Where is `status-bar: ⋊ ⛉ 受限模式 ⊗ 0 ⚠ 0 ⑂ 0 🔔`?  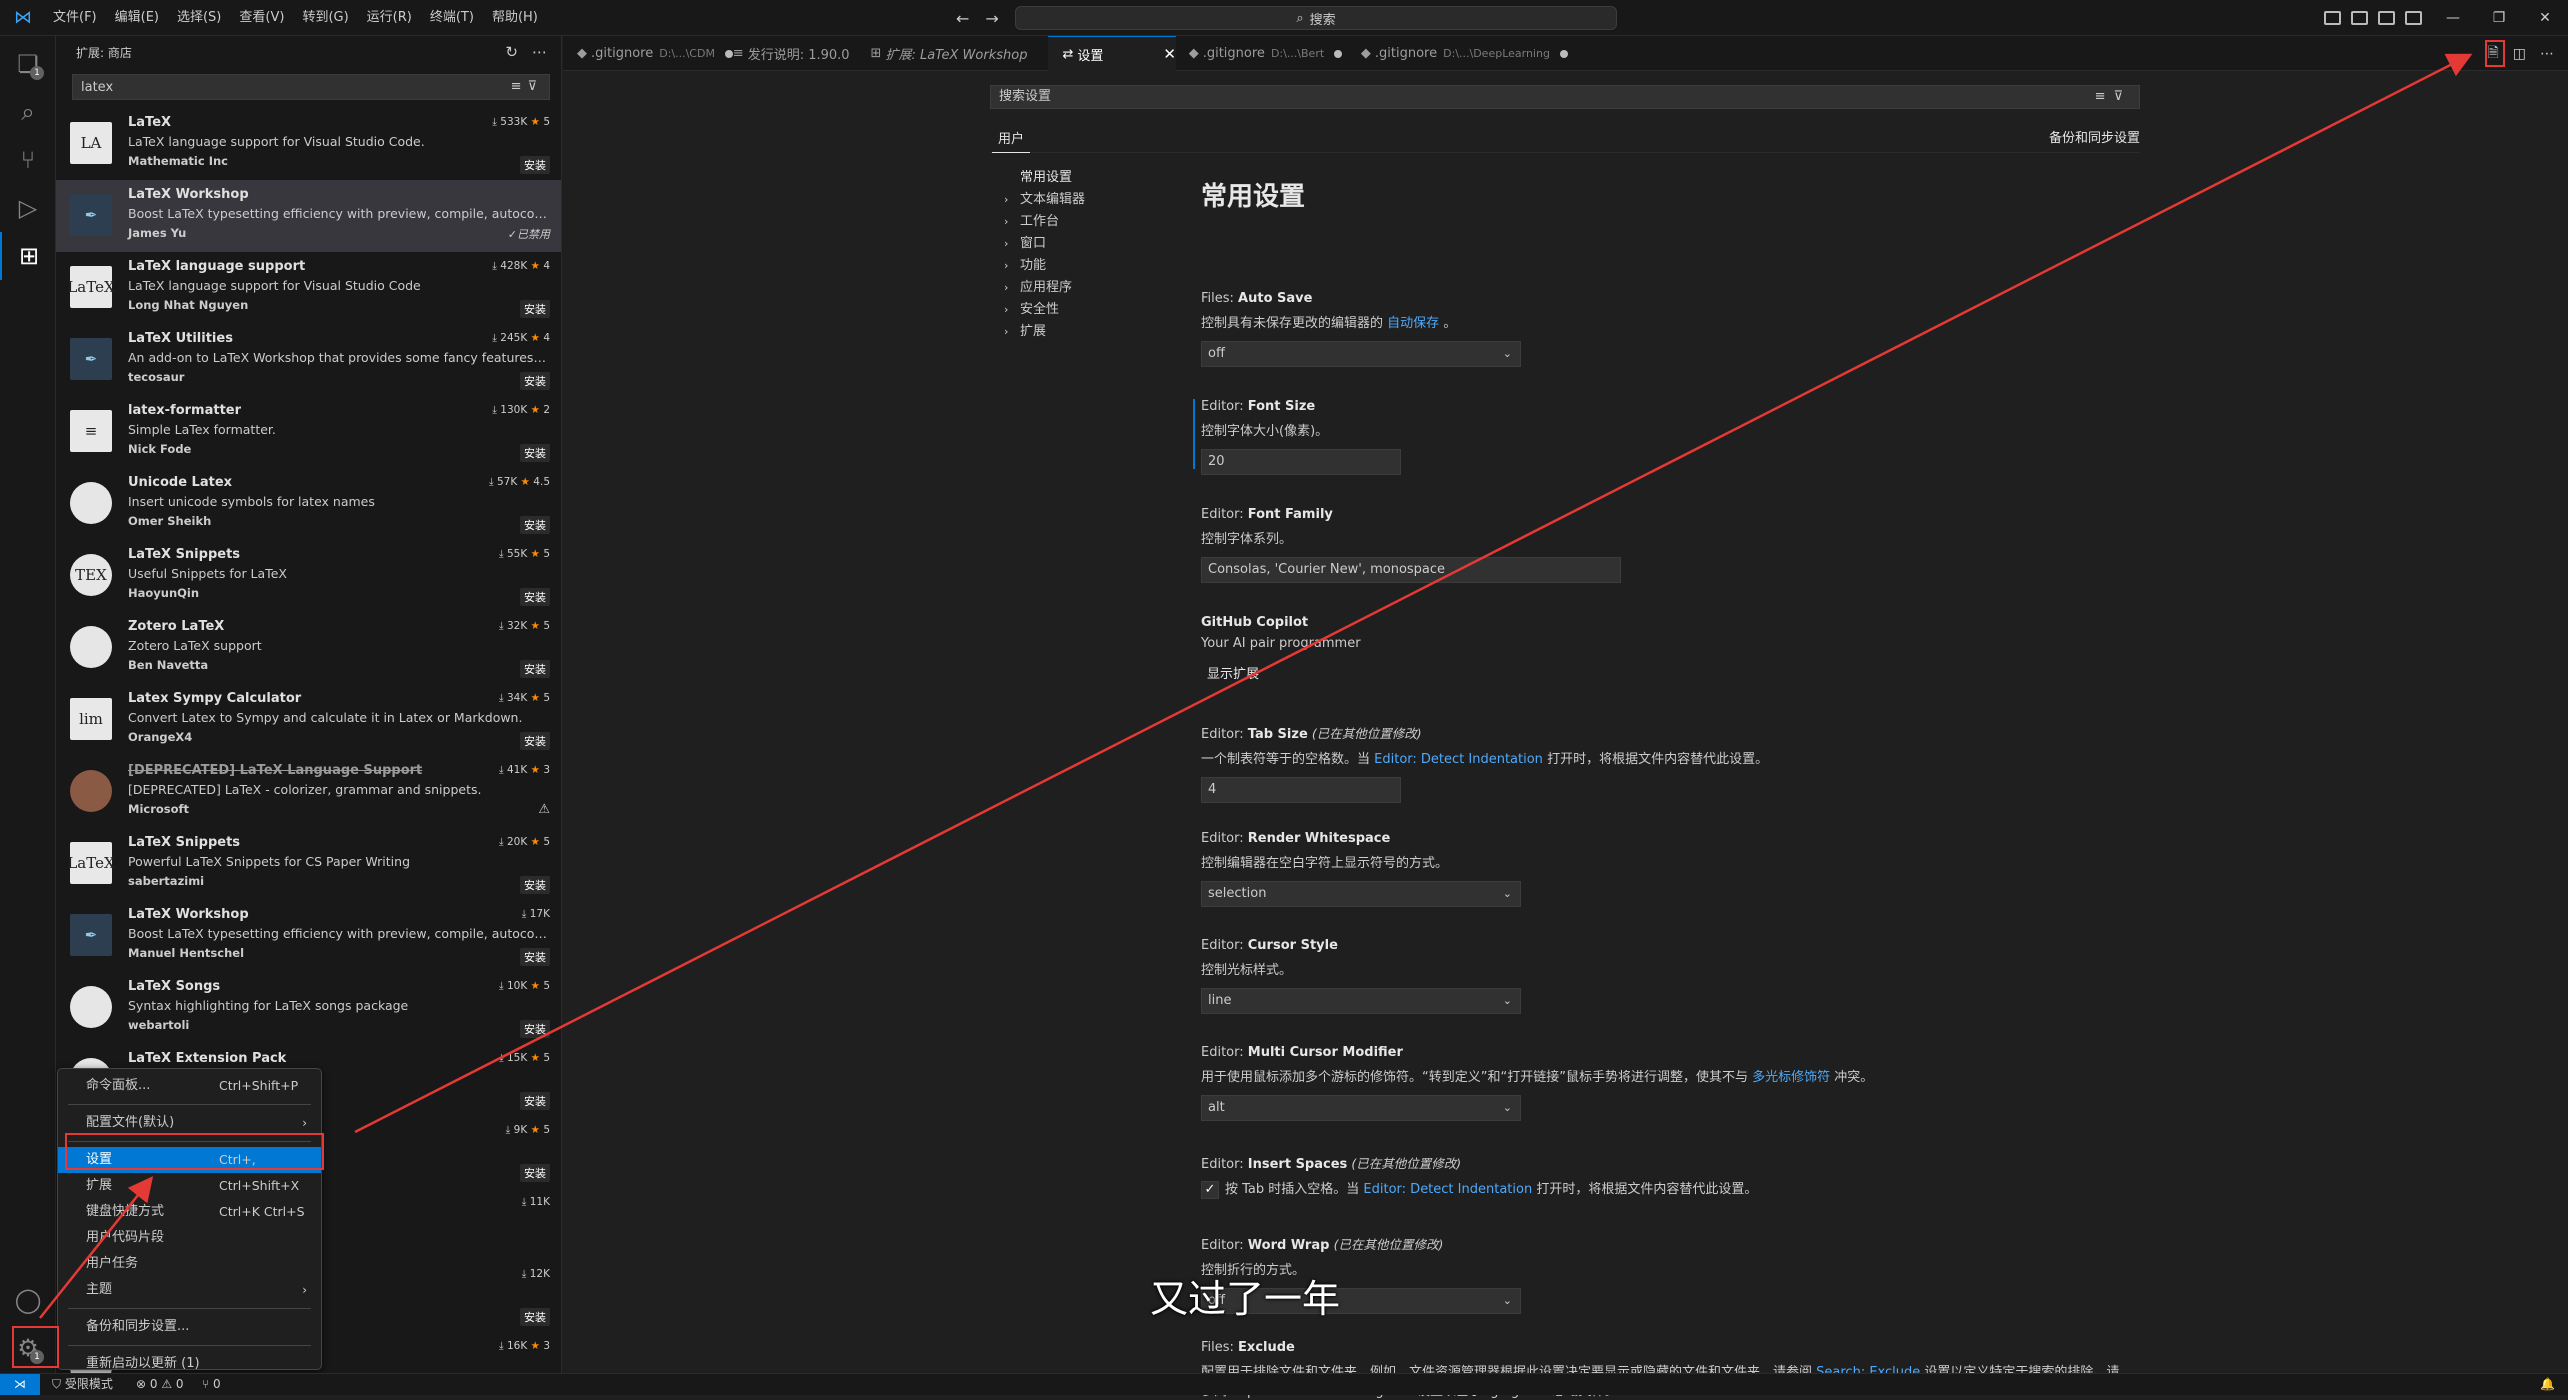
status-bar: ⋊ ⛉ 受限模式 ⊗ 0 ⚠ 0 ⑂ 0 🔔 is located at coordinates (1284, 1384).